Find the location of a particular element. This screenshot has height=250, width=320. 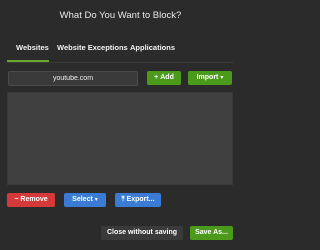

upload-icon: ⤒ is located at coordinates (123, 199).